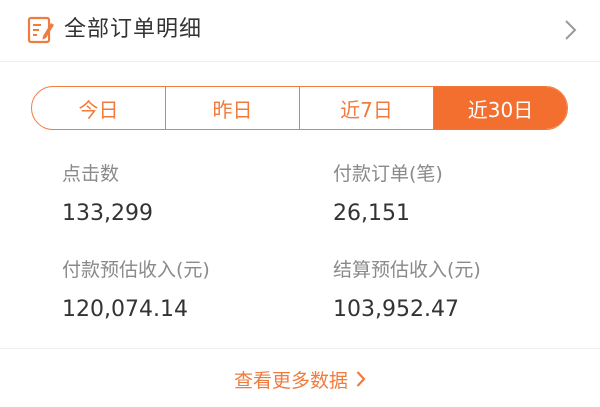 Image resolution: width=600 pixels, height=407 pixels. I want to click on view-more-data-link: 查看更多数据, so click(300, 379).